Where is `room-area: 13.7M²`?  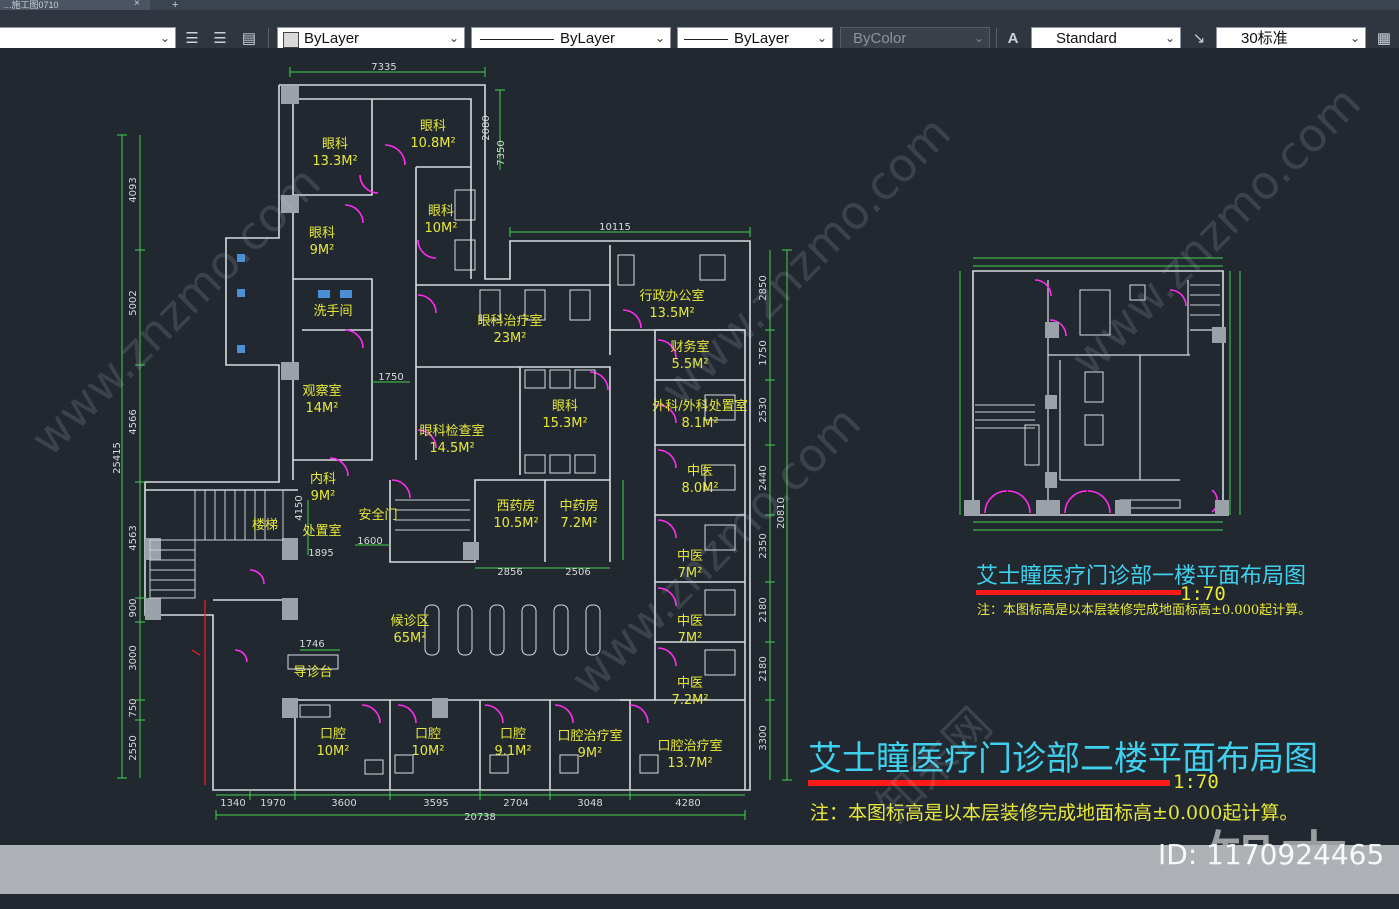
room-area: 13.7M² is located at coordinates (689, 763).